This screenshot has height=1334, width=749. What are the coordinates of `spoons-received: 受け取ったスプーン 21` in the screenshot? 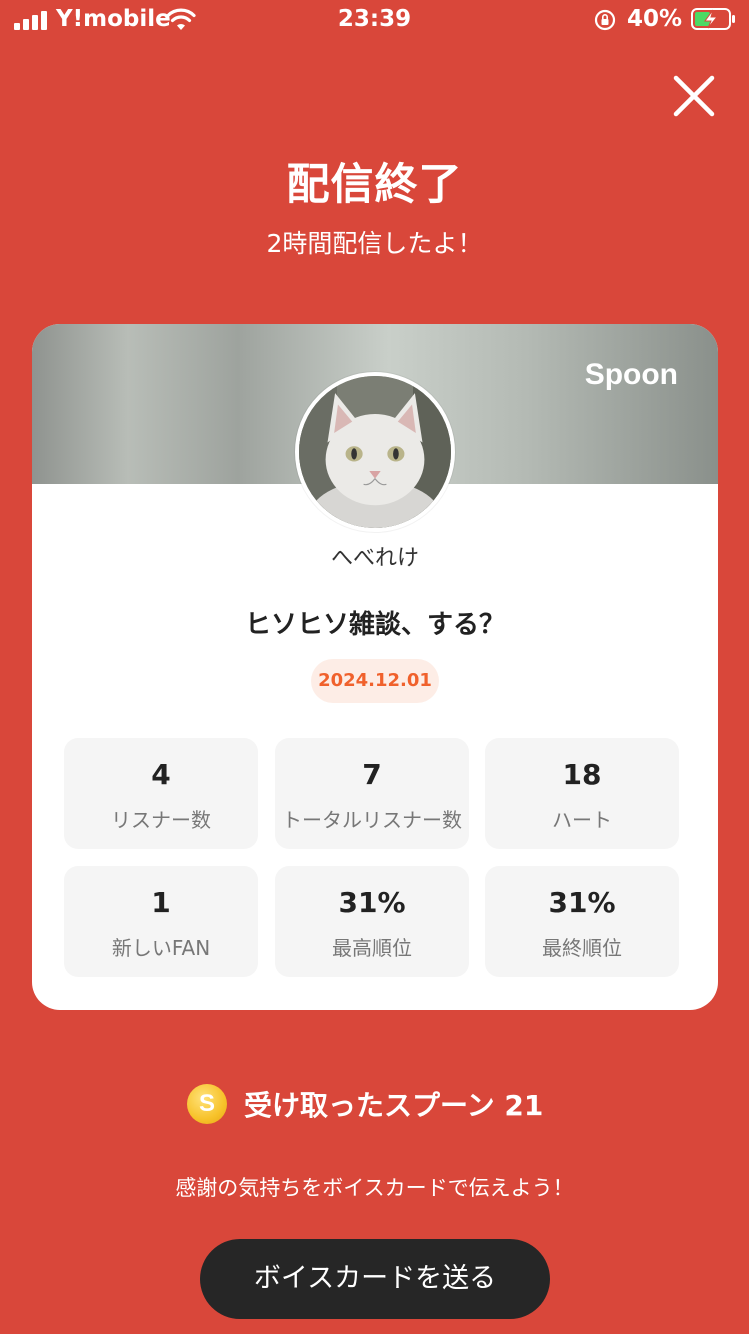 It's located at (394, 1105).